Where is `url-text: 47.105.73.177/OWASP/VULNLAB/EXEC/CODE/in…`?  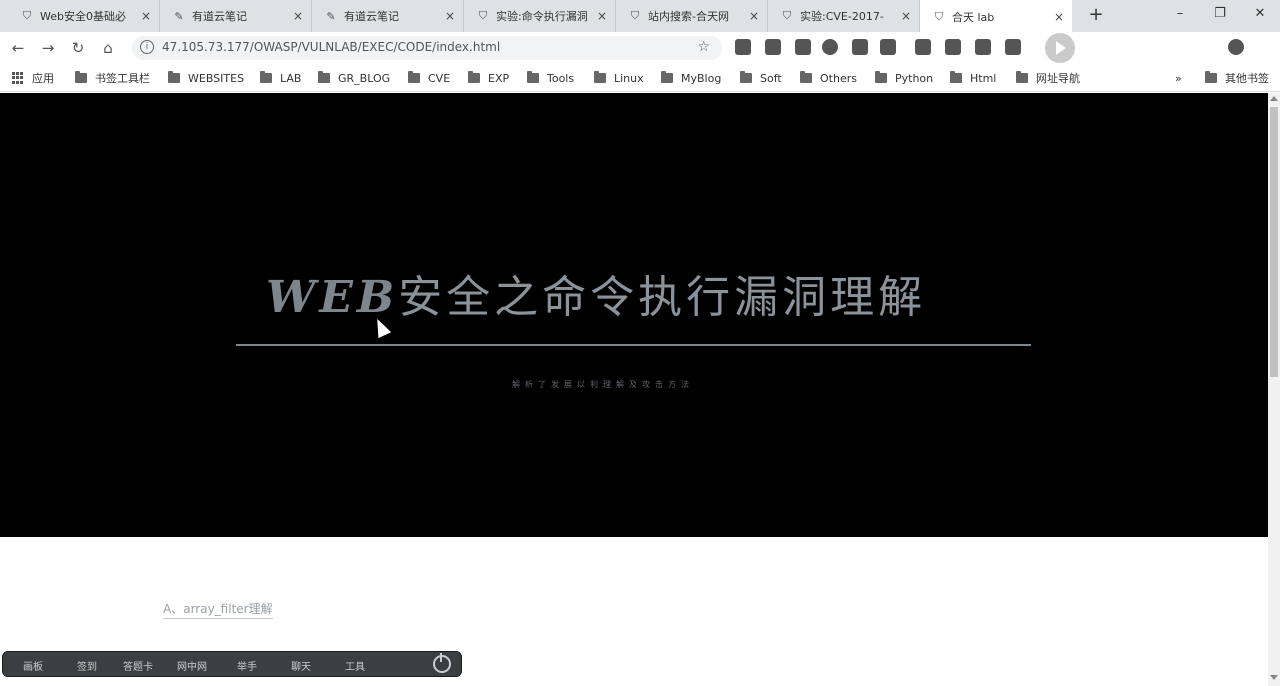 url-text: 47.105.73.177/OWASP/VULNLAB/EXEC/CODE/in… is located at coordinates (331, 47).